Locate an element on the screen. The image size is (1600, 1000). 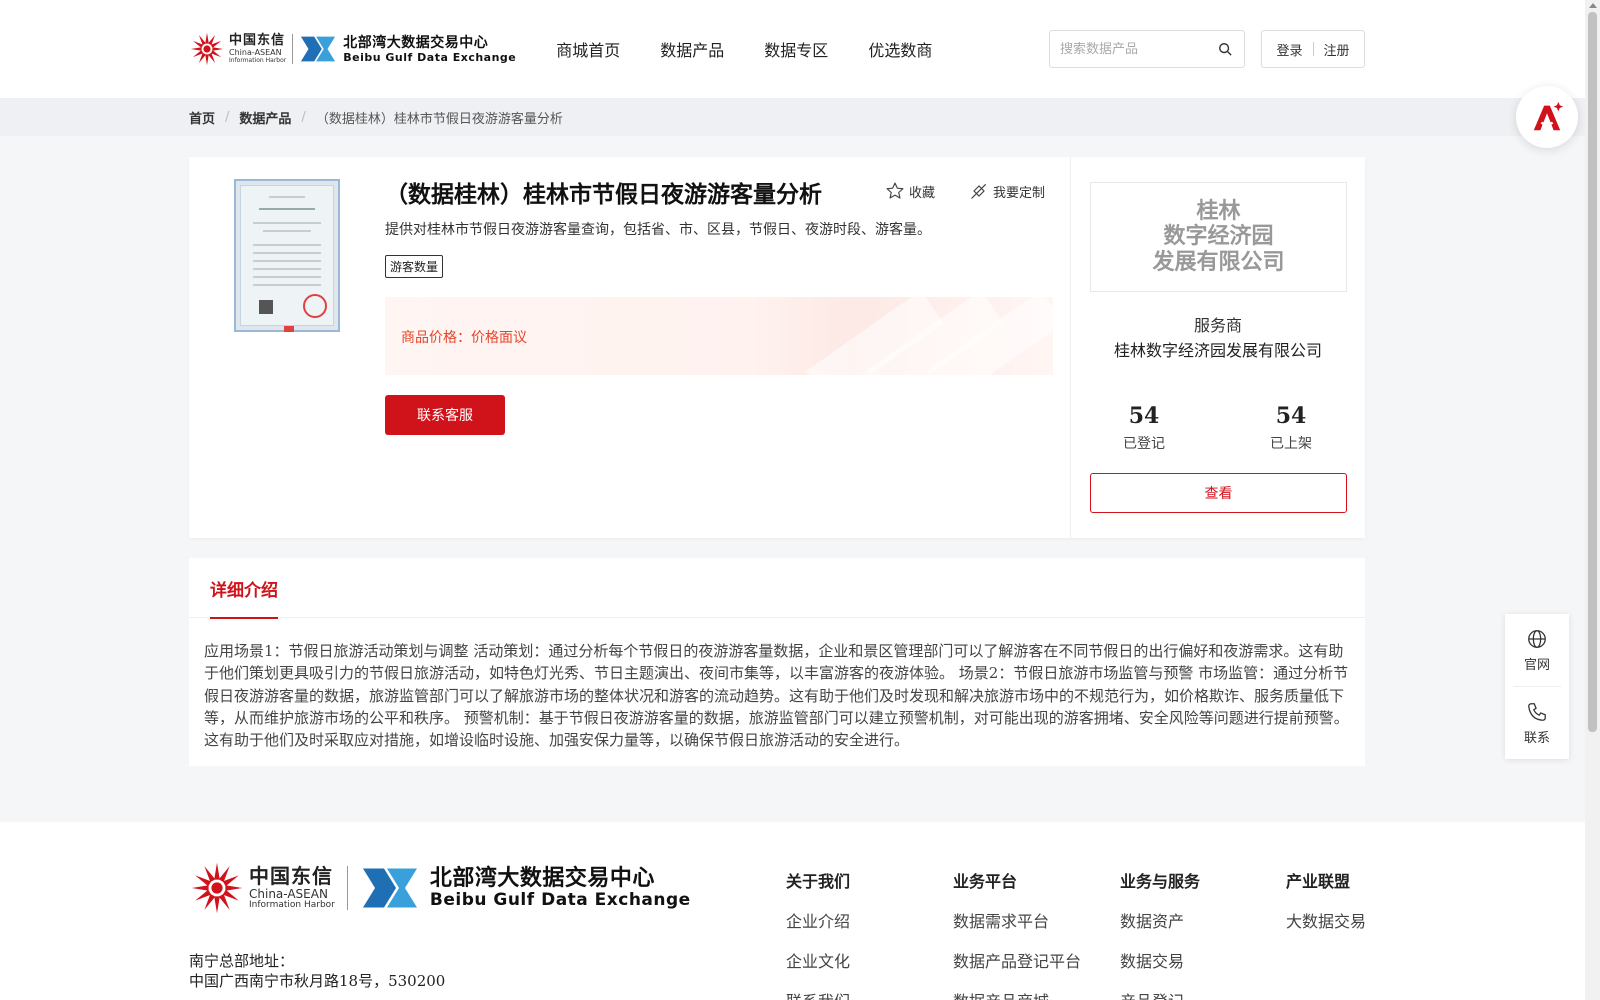
view-vendor-button: 查看 is located at coordinates (1218, 493).